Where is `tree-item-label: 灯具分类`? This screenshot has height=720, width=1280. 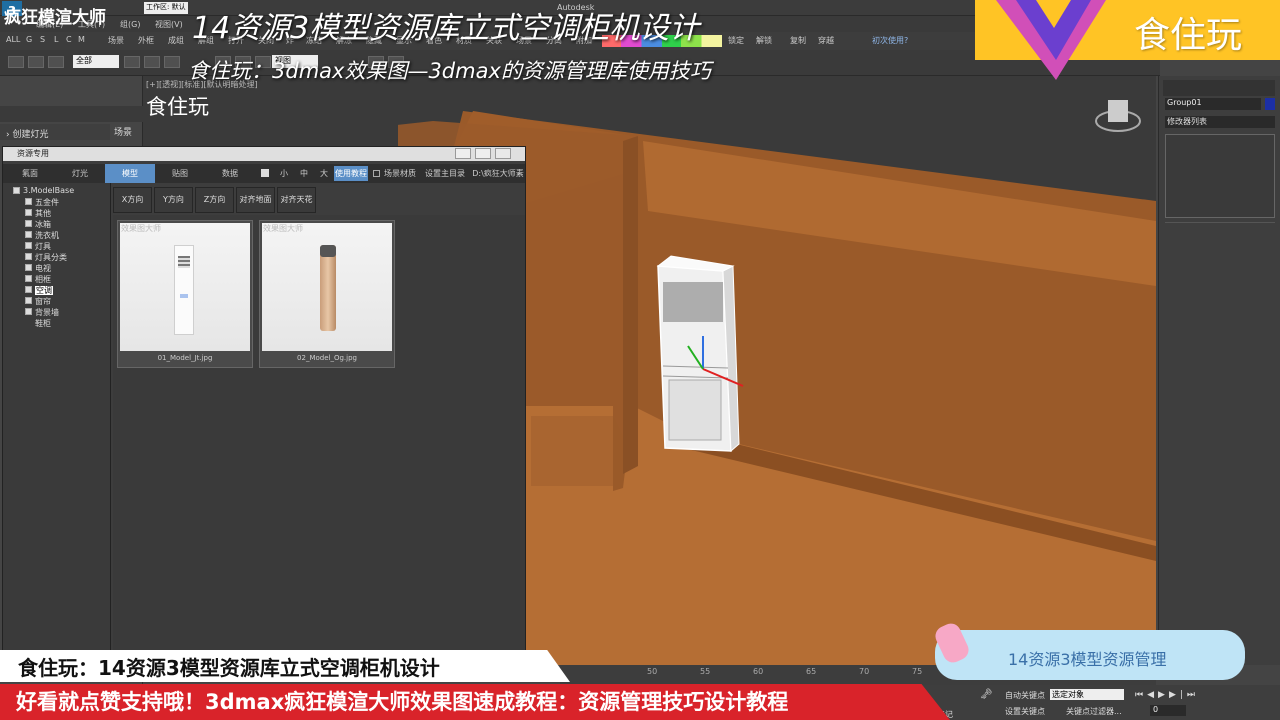
tree-item-label: 灯具分类 is located at coordinates (51, 257).